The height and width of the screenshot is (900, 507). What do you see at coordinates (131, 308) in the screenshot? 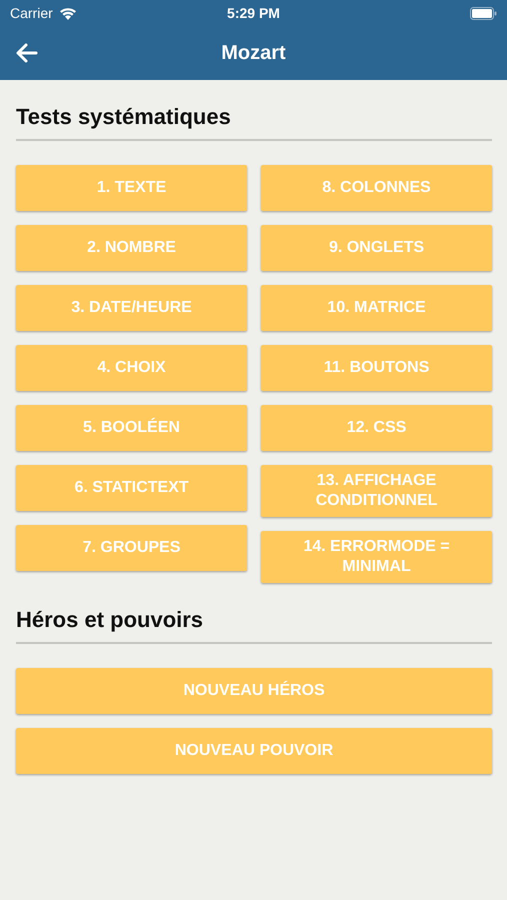
I see `menu-button: 3. DATE/HEURE` at bounding box center [131, 308].